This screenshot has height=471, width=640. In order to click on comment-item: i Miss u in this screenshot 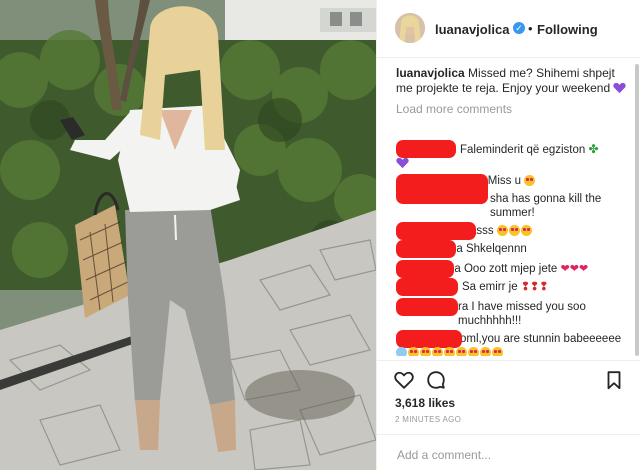, I will do `click(512, 189)`.